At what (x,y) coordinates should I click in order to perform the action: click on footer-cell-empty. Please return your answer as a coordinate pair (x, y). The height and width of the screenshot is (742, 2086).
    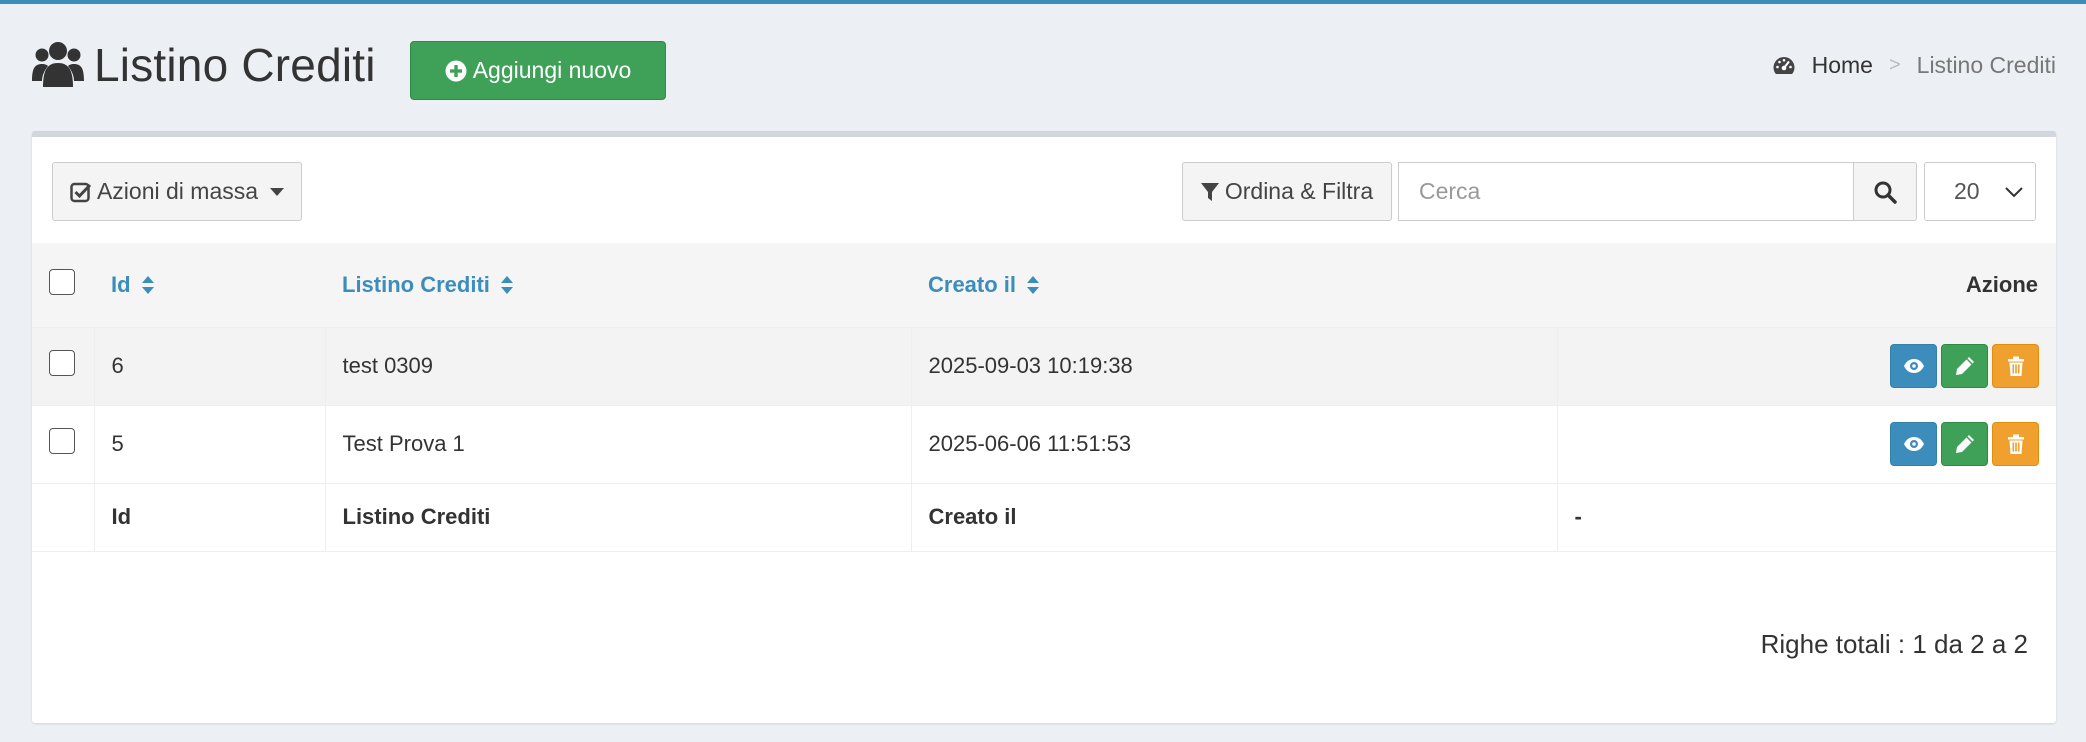
    Looking at the image, I should click on (63, 517).